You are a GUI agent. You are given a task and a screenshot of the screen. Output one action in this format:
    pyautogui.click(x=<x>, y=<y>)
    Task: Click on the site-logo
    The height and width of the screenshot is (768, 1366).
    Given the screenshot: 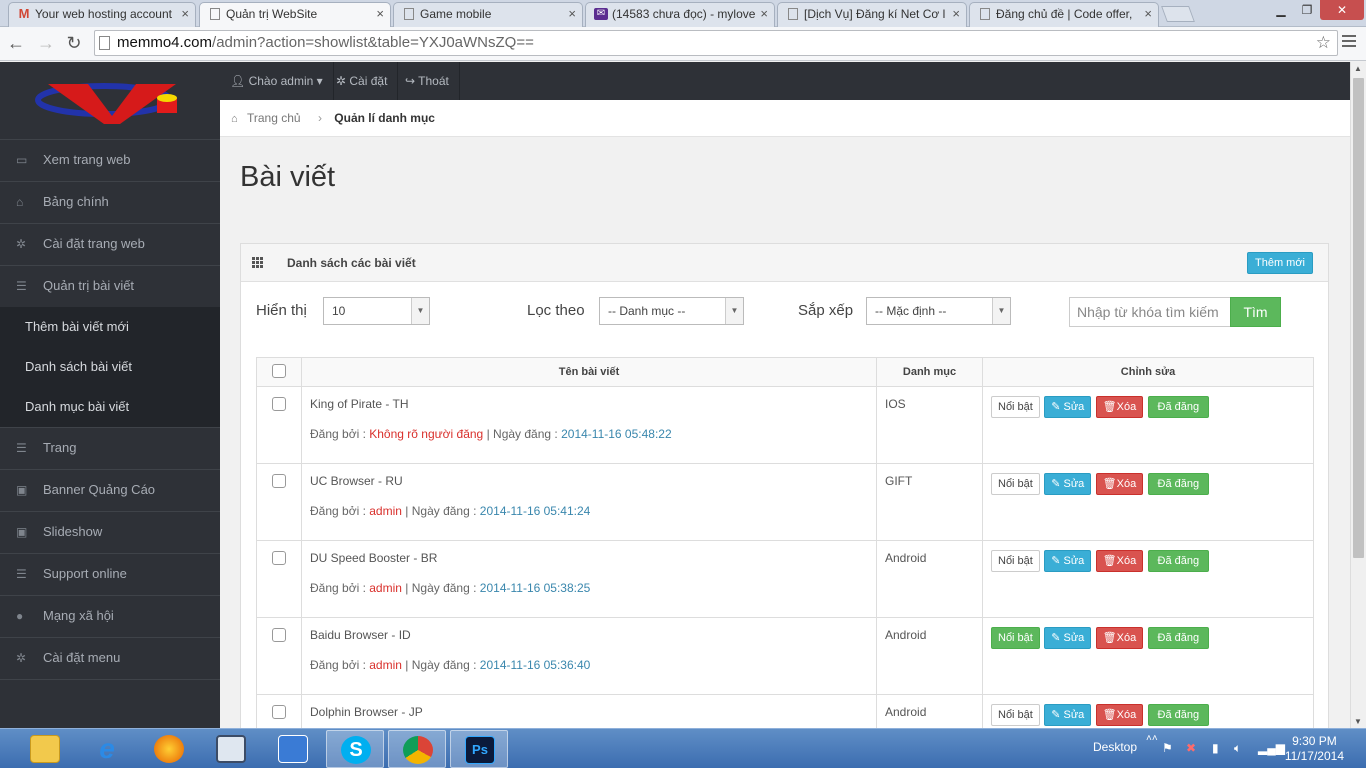 What is the action you would take?
    pyautogui.click(x=110, y=100)
    